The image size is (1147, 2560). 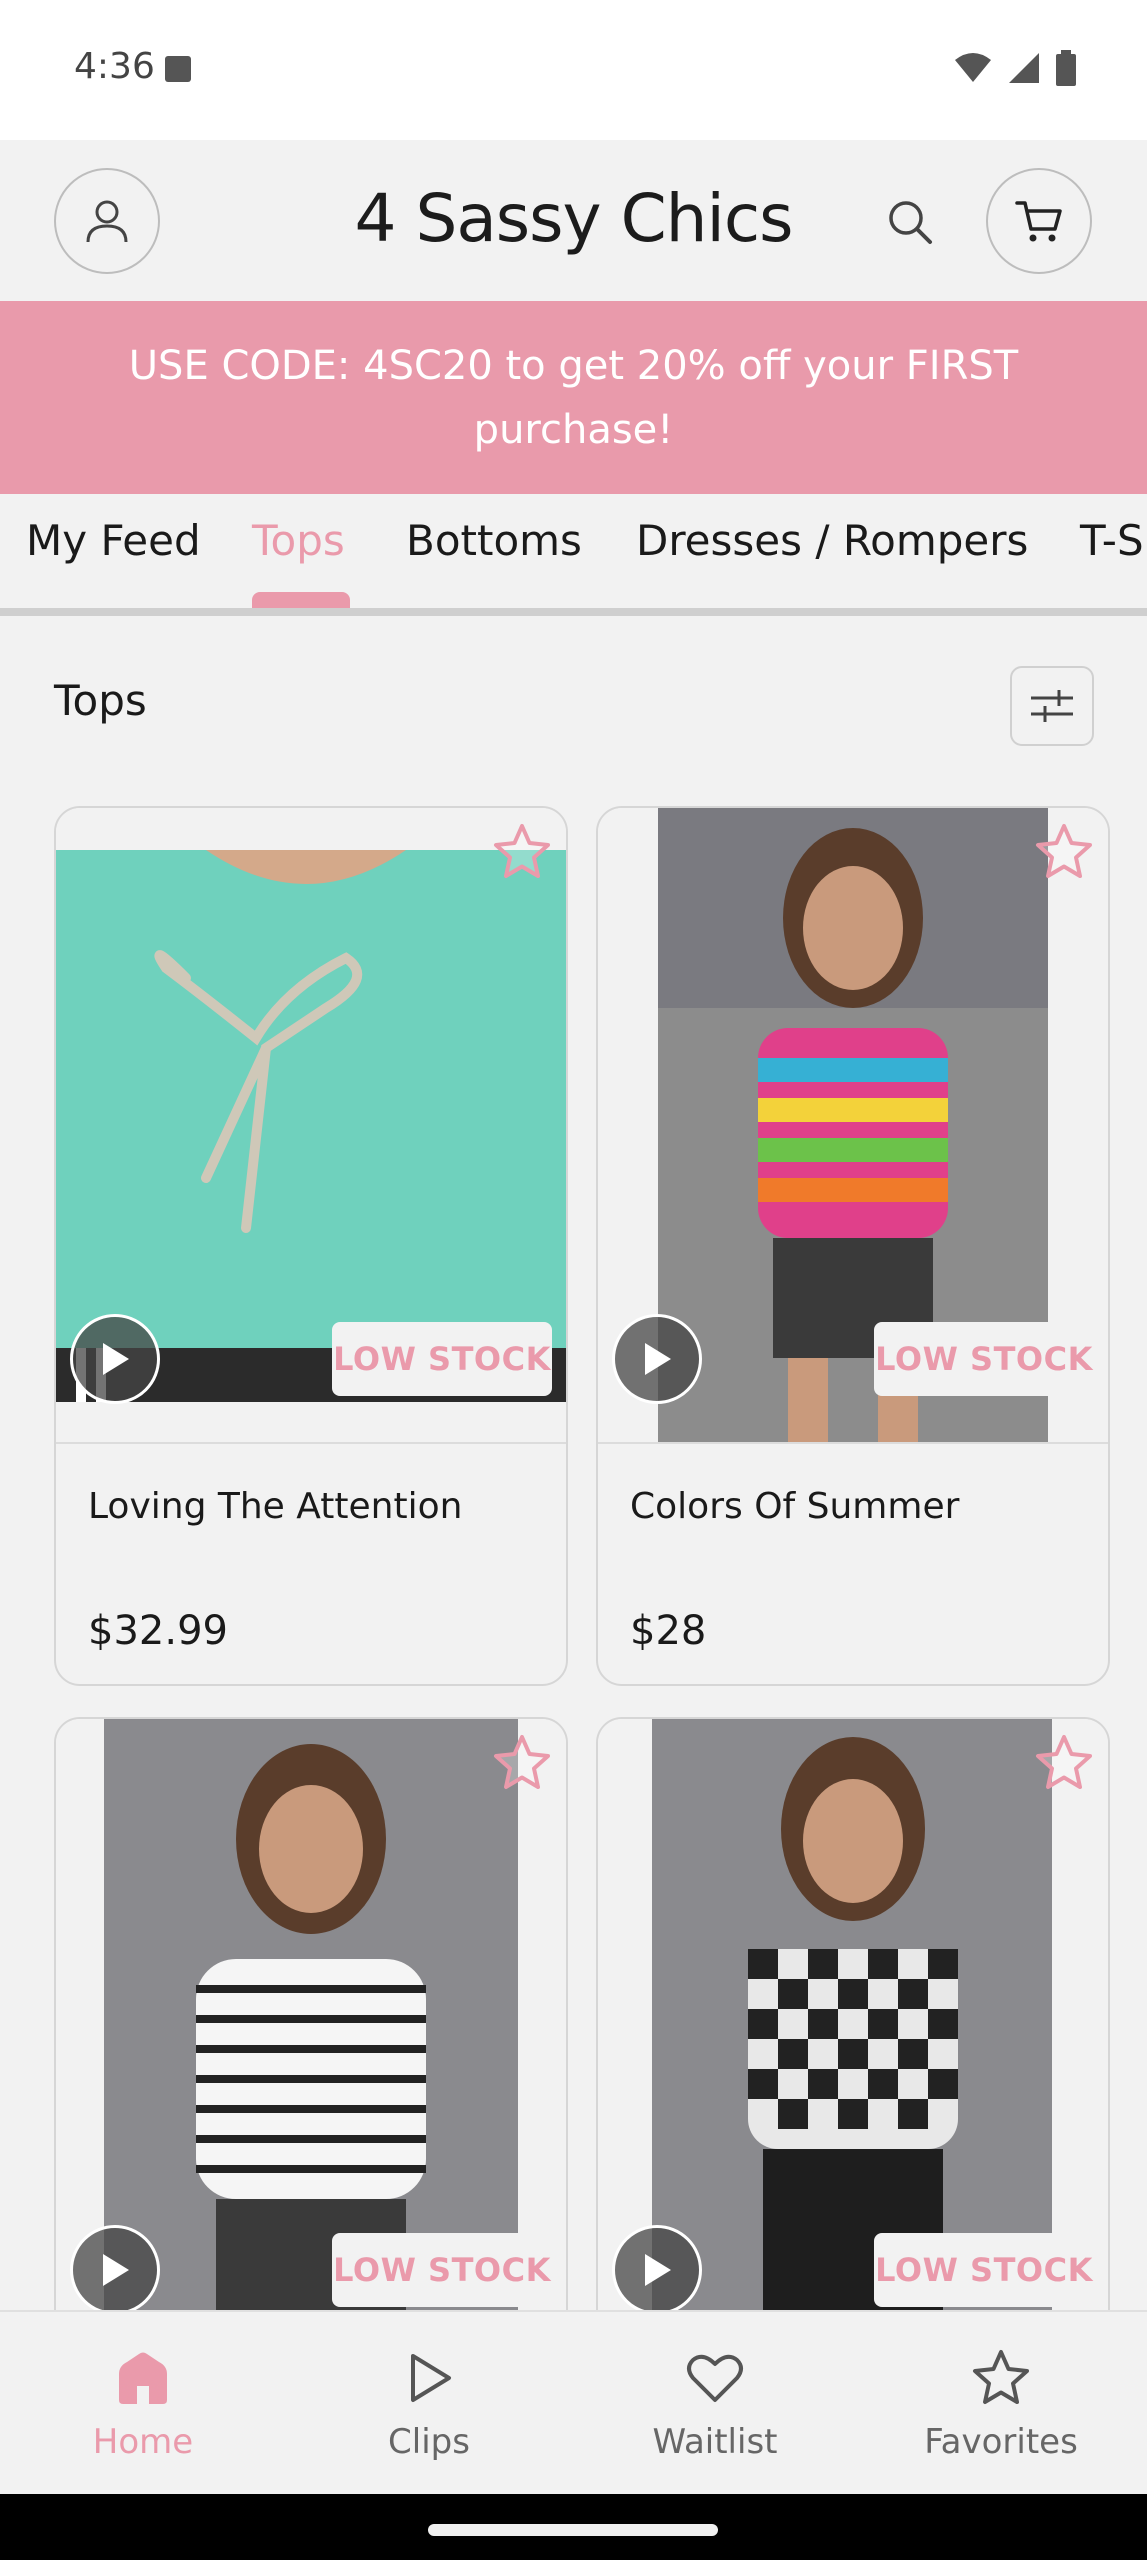 What do you see at coordinates (275, 1506) in the screenshot?
I see `product-name: Loving The Attention` at bounding box center [275, 1506].